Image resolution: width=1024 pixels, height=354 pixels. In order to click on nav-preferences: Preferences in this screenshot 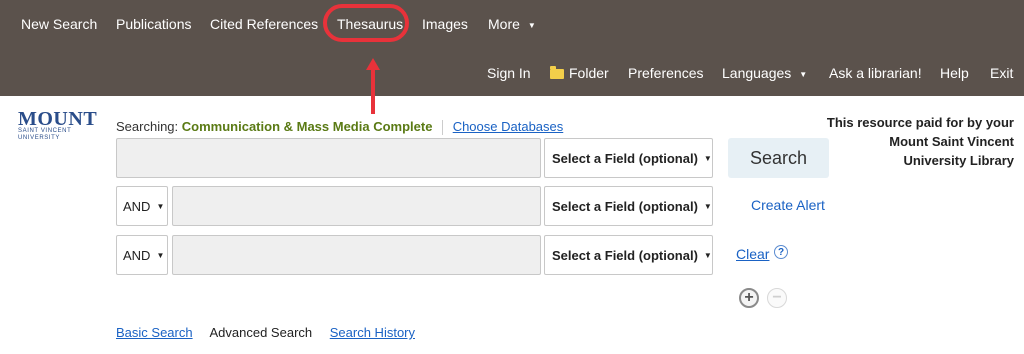, I will do `click(665, 73)`.